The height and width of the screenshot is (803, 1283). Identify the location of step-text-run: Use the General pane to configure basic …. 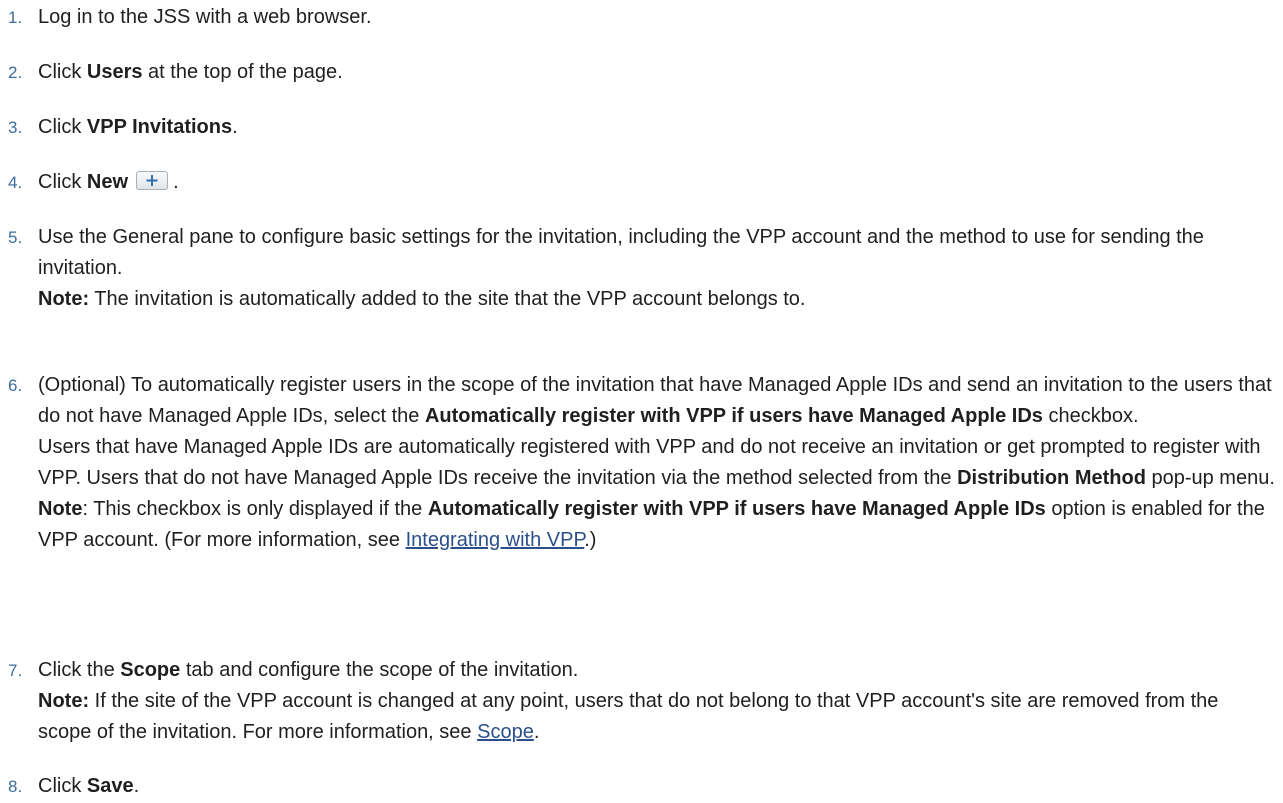
(621, 252).